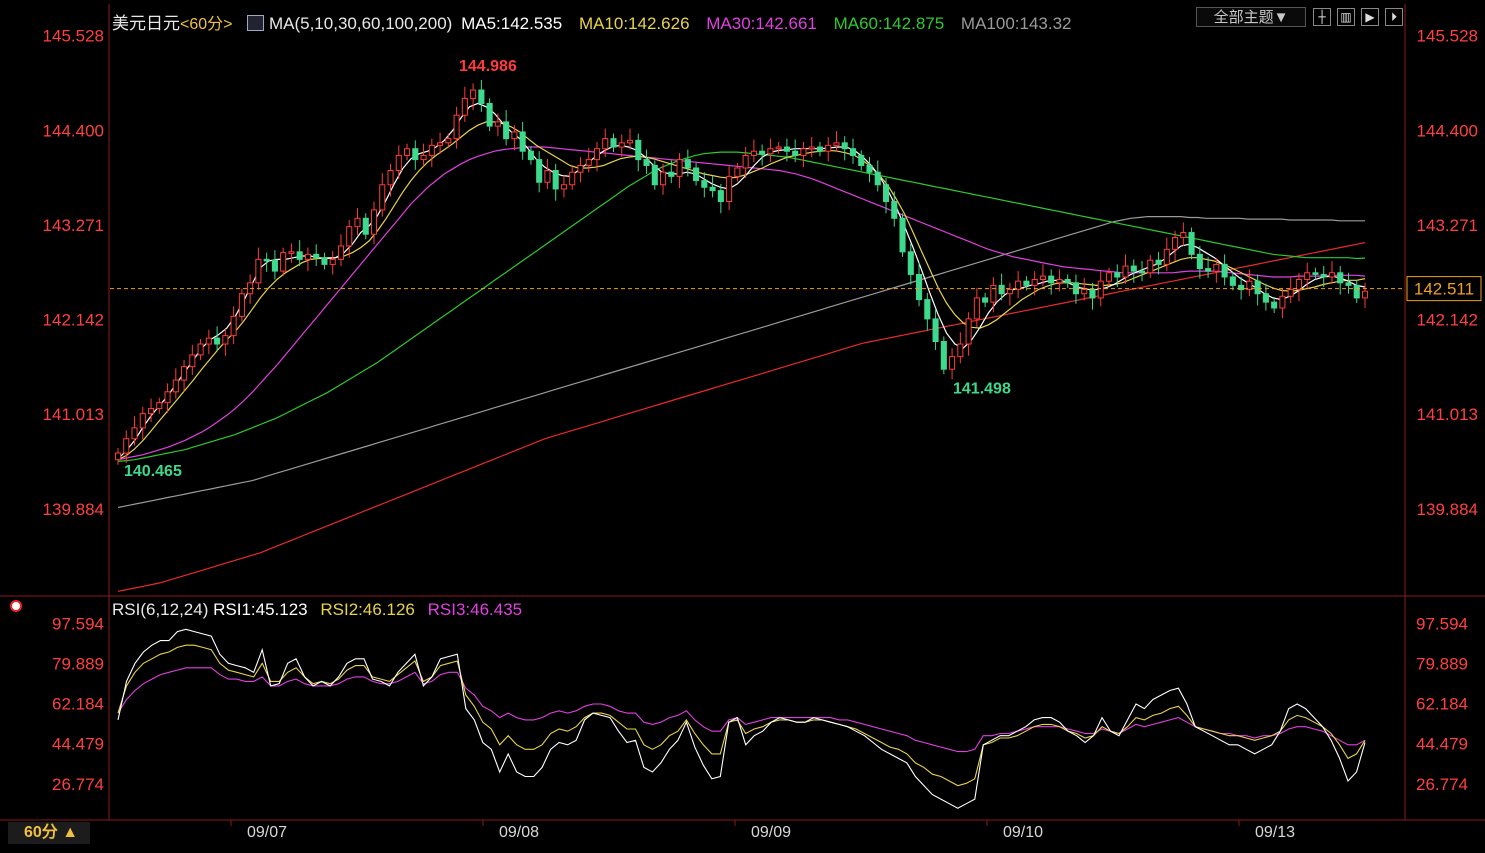 The width and height of the screenshot is (1485, 853). I want to click on rsi2-value: RSI2:46.126, so click(367, 609).